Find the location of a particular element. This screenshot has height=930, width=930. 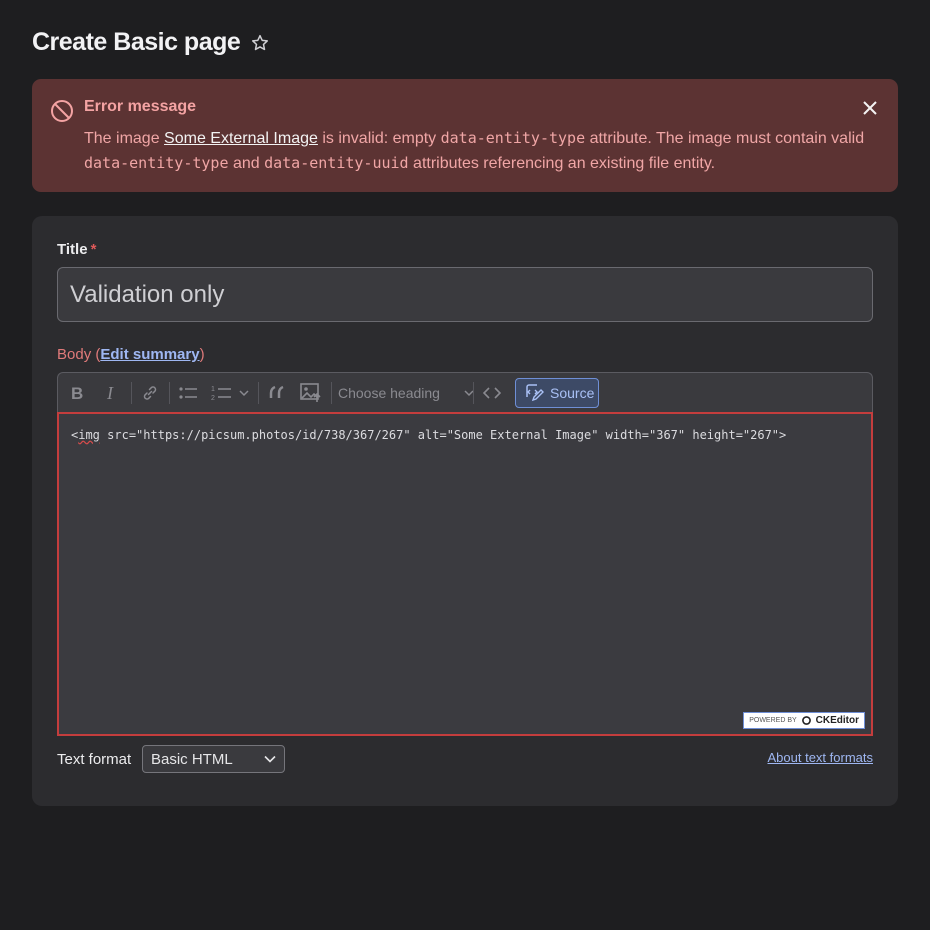

text-format-value: Basic HTML is located at coordinates (192, 759).